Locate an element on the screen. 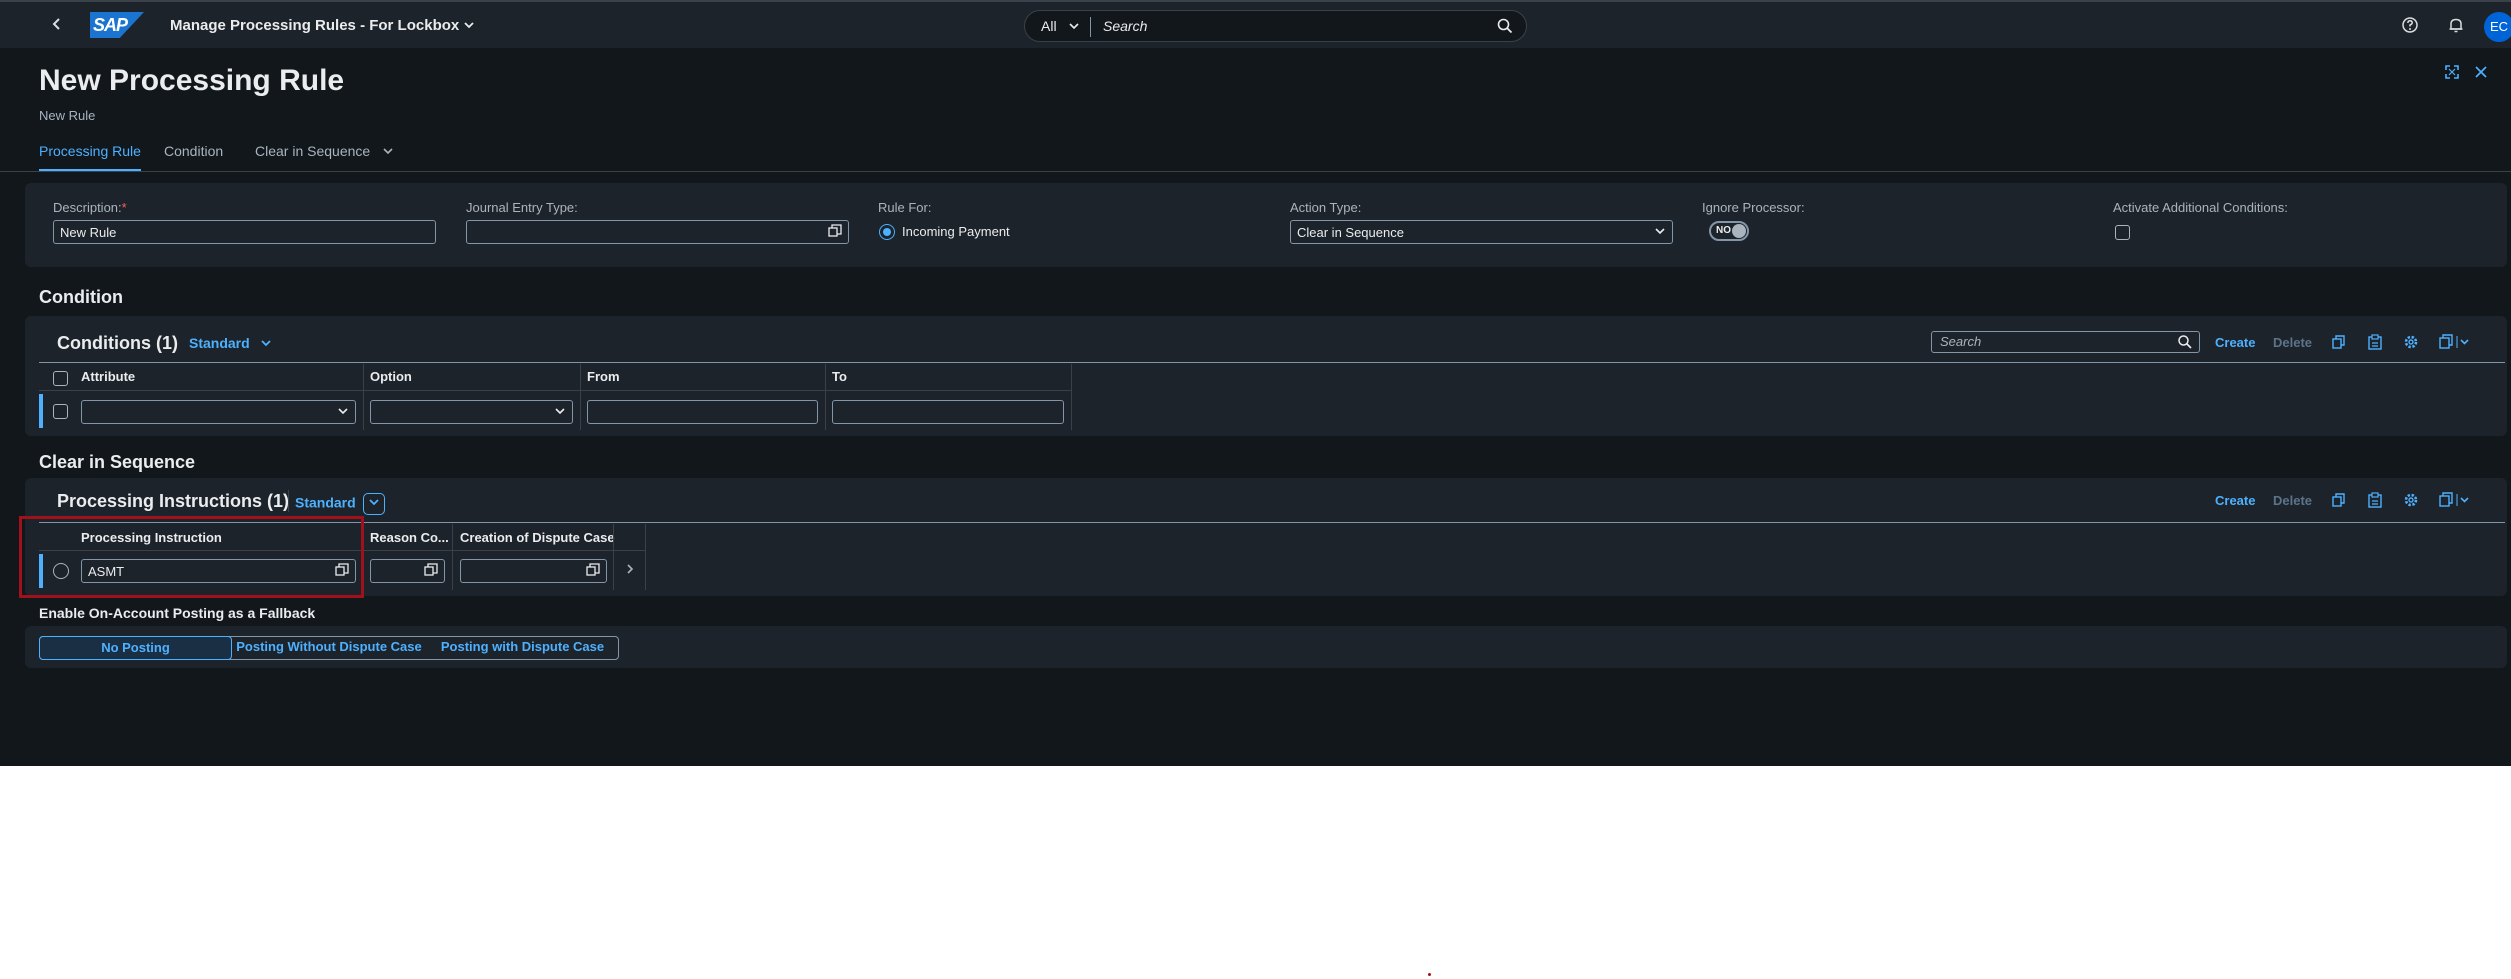  posting-with-dispute-button: Posting with Dispute Case is located at coordinates (522, 648).